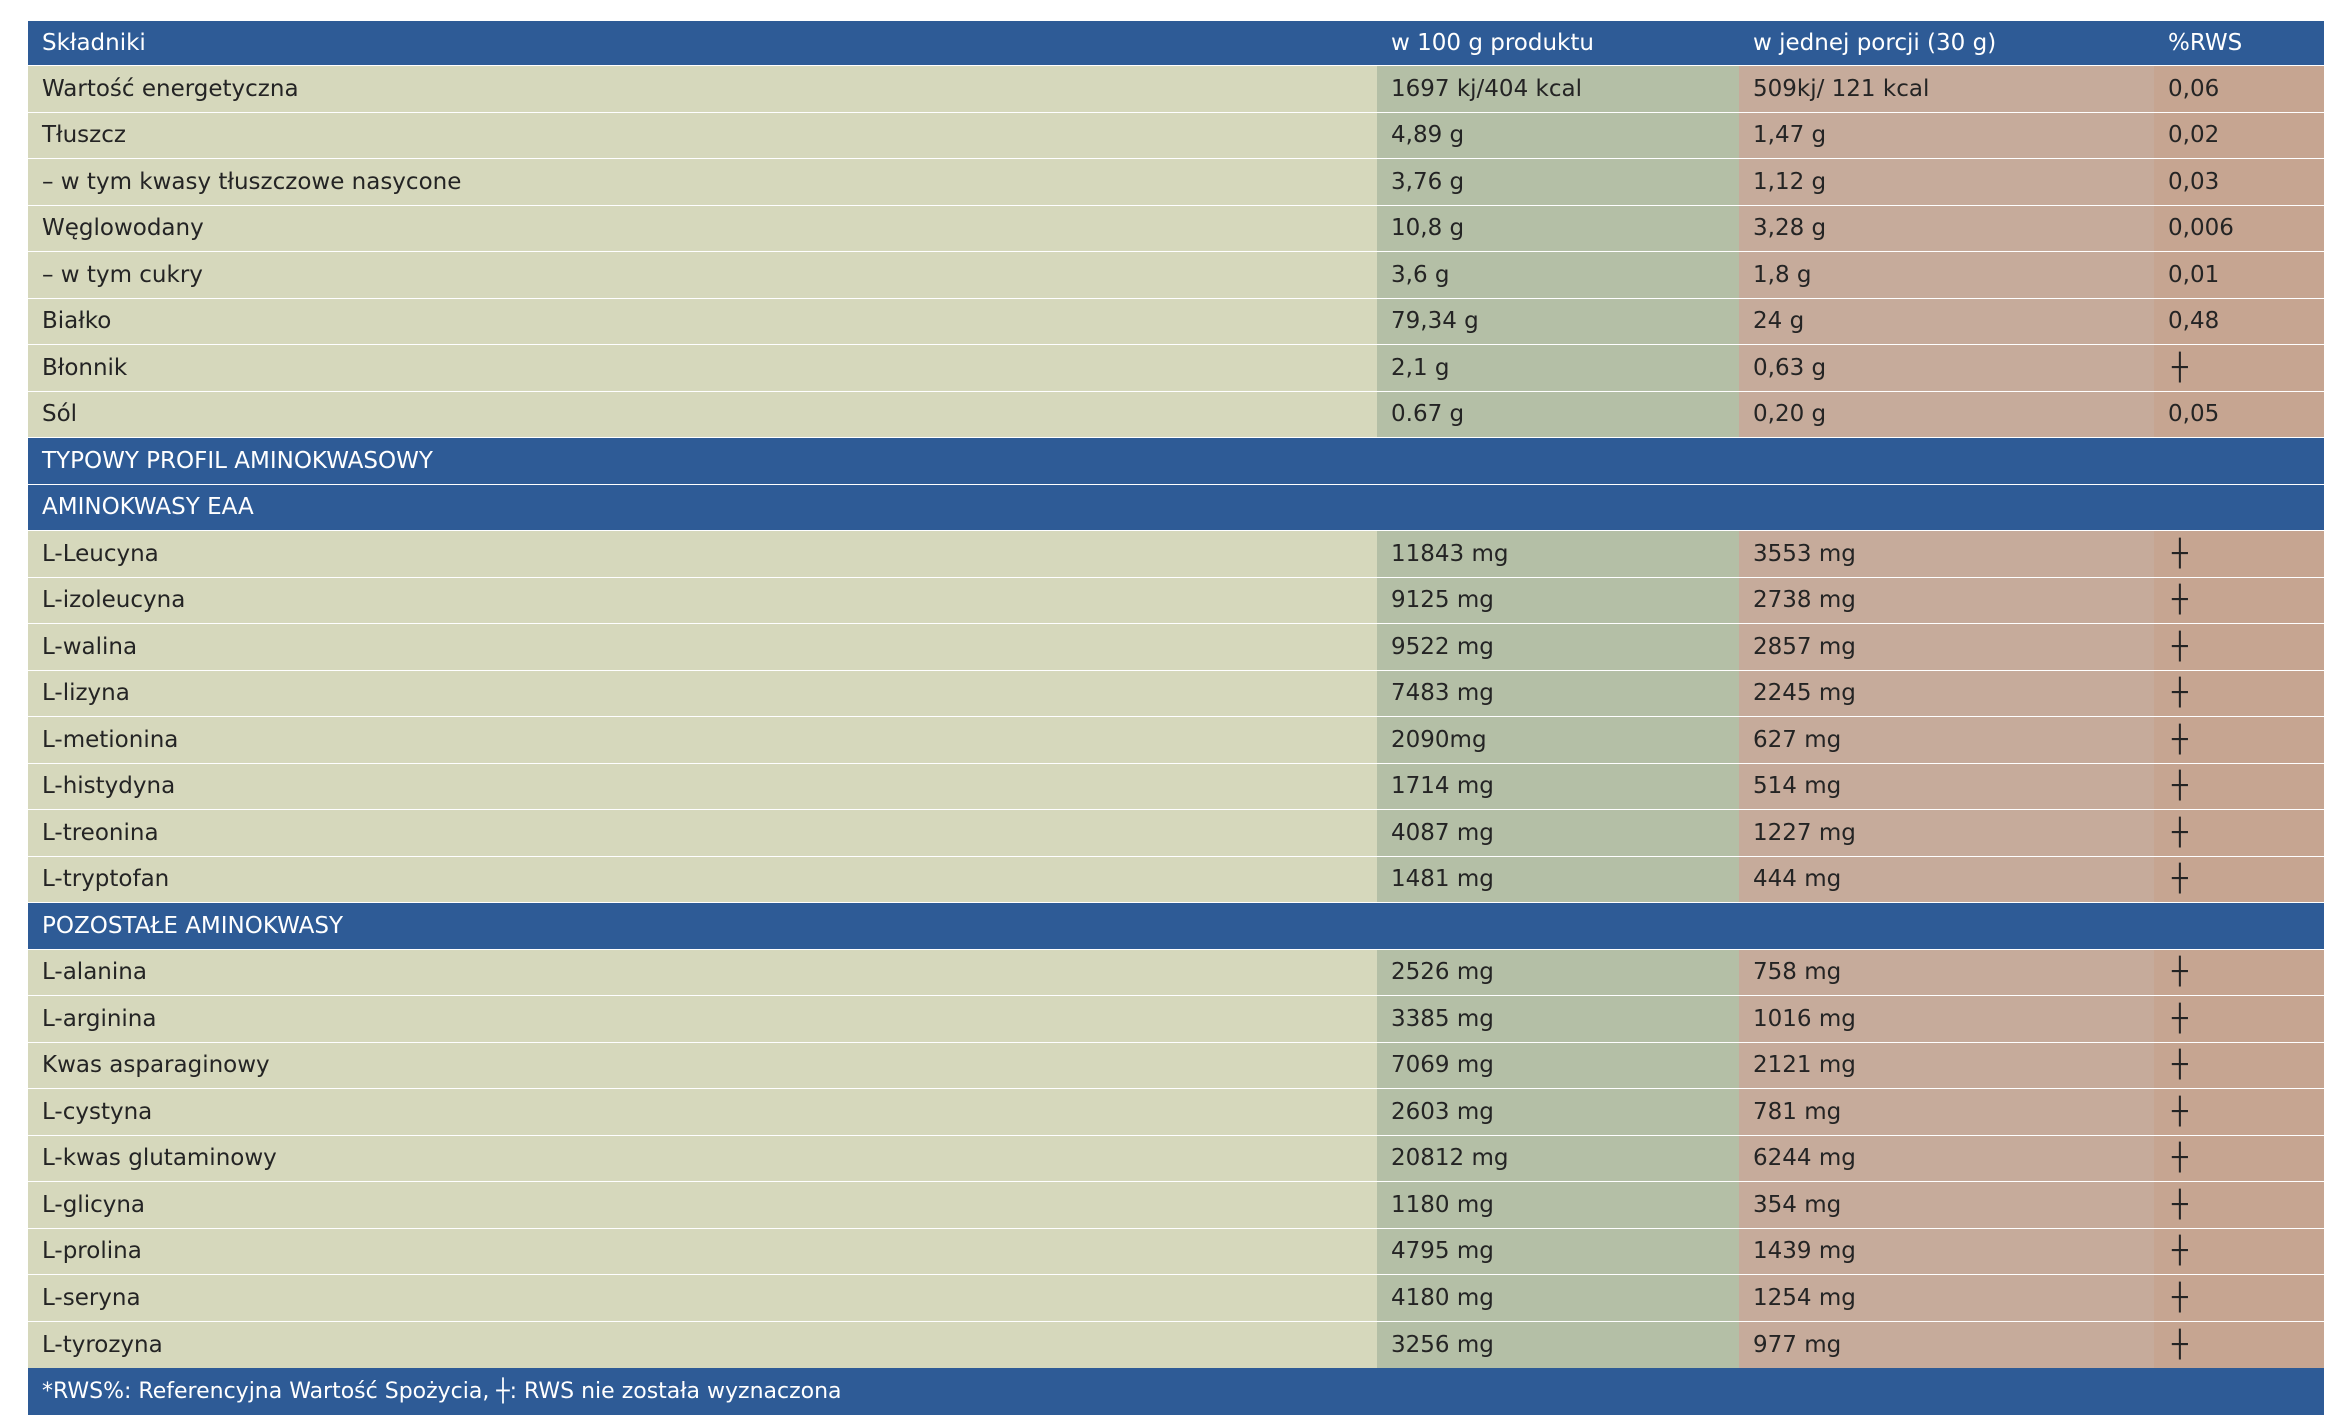 The image size is (2338, 1426). Describe the element at coordinates (1558, 786) in the screenshot. I see `per-100g-cell: 1714 mg` at that location.